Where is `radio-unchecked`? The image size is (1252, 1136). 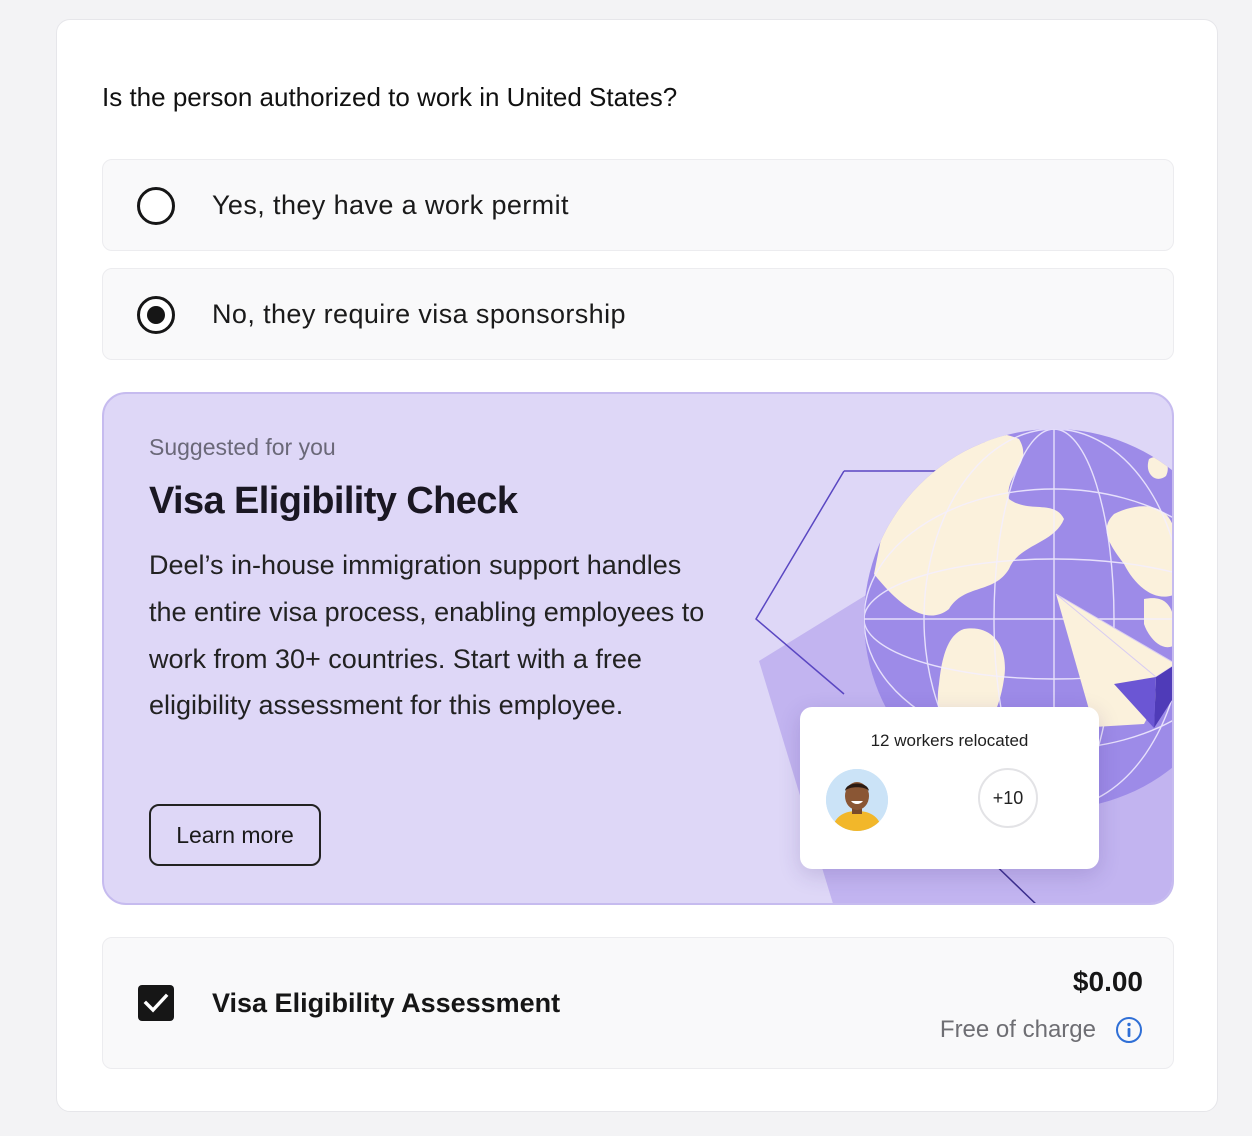 radio-unchecked is located at coordinates (156, 206).